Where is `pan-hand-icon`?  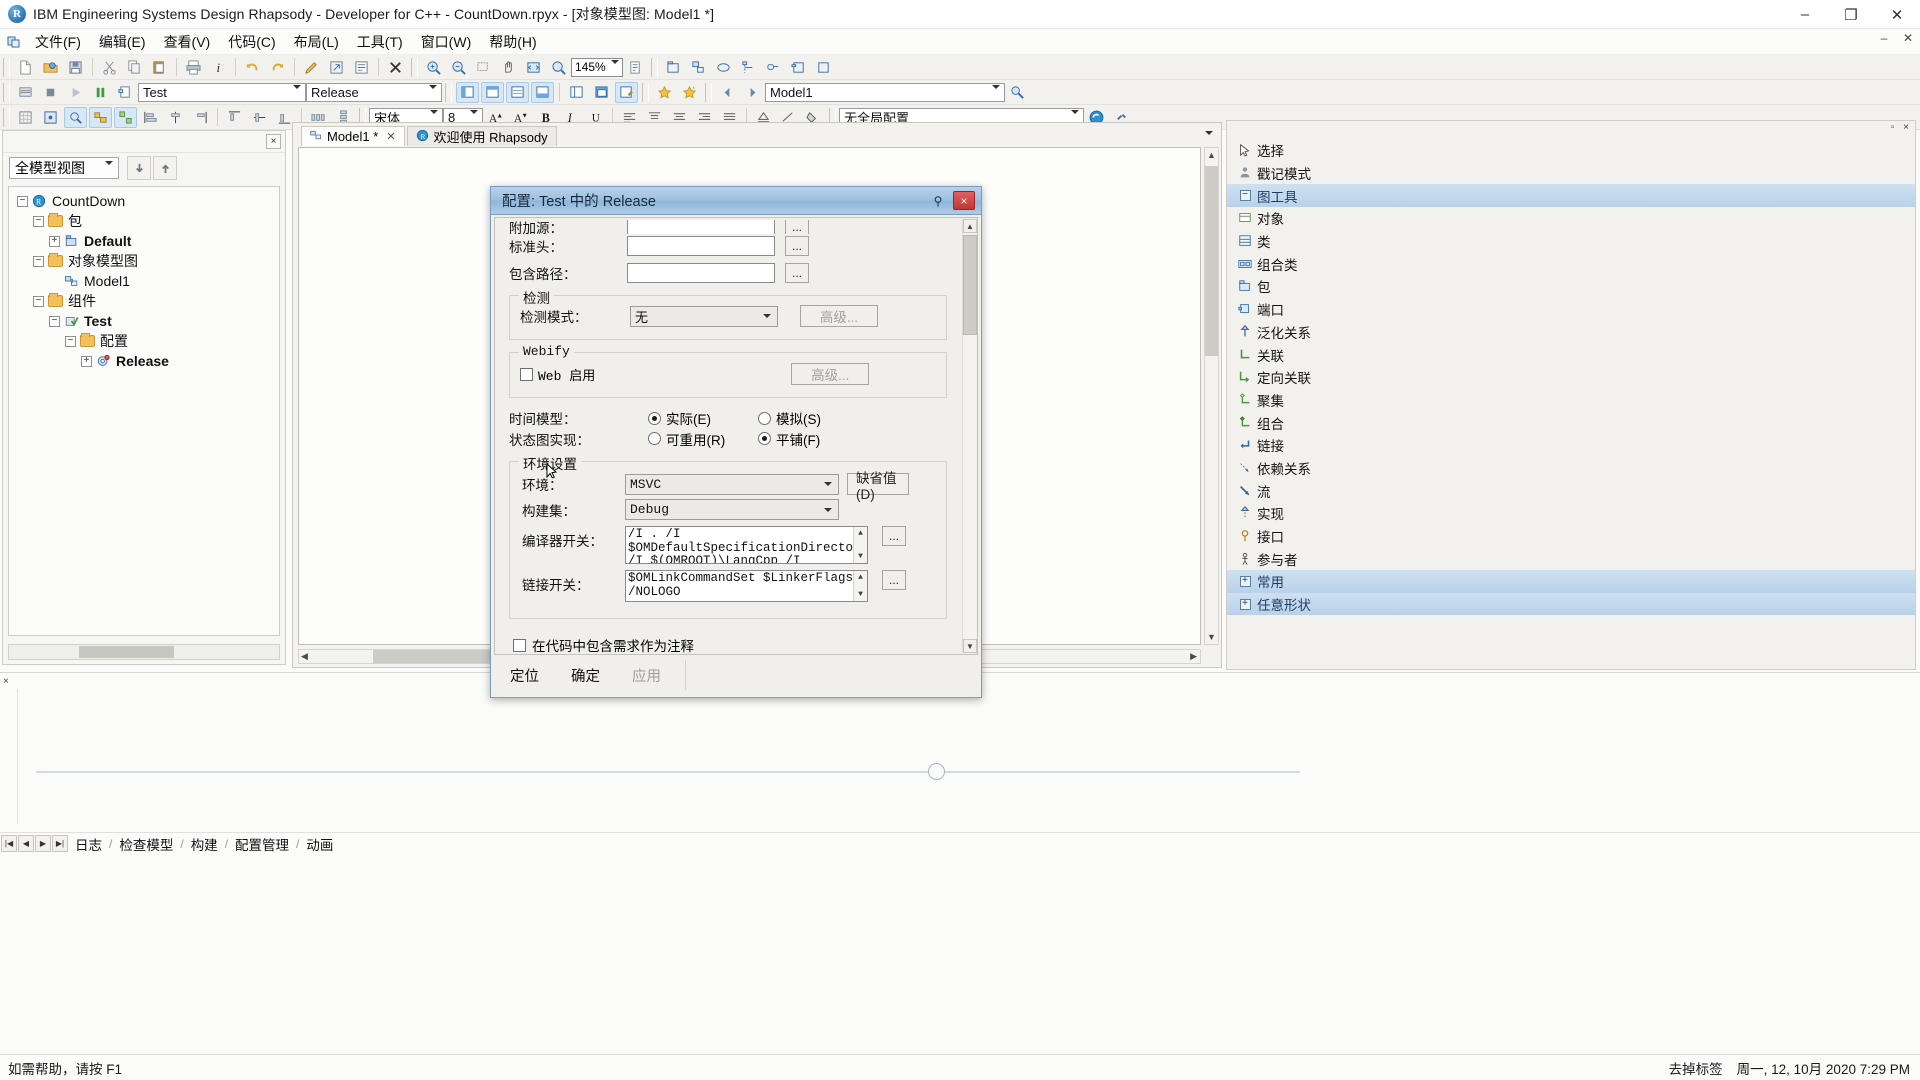
pan-hand-icon is located at coordinates (508, 67).